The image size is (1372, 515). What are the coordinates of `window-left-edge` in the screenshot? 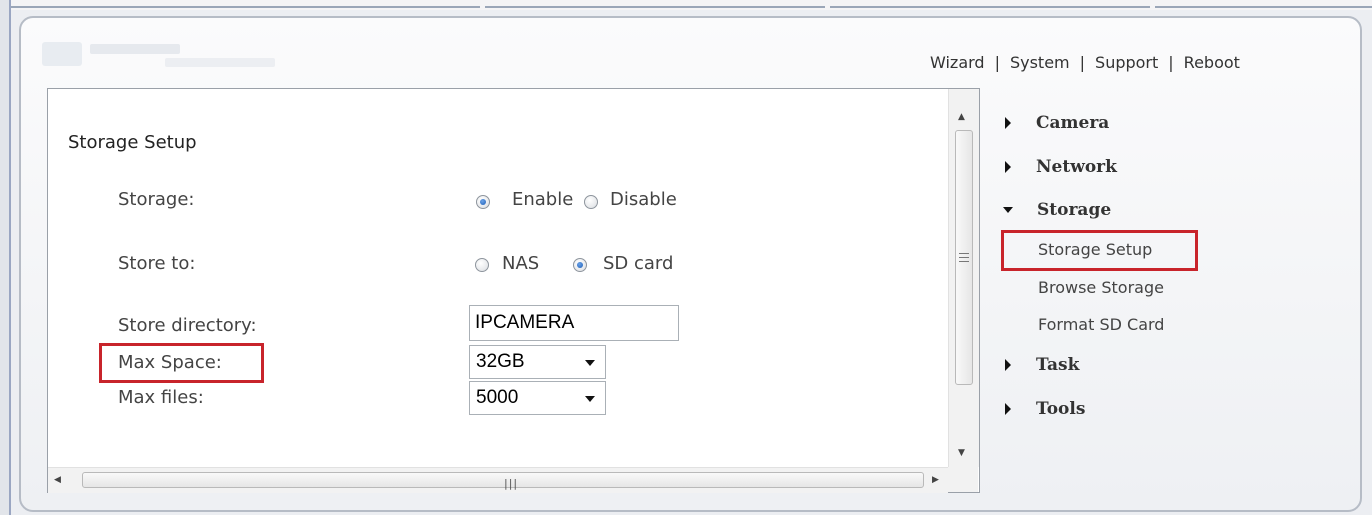 It's located at (5, 257).